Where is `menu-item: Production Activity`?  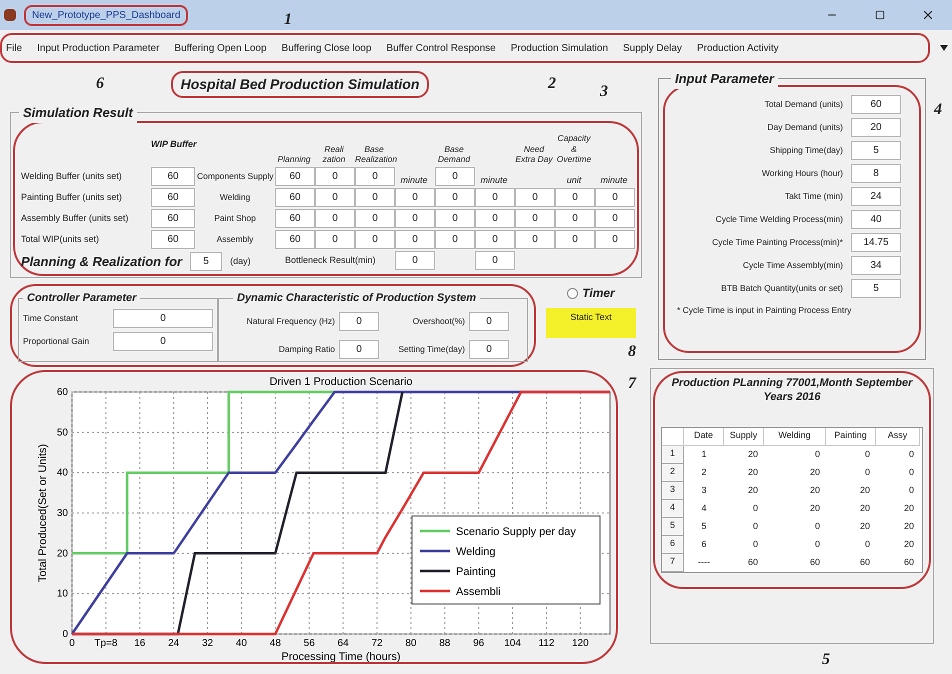
menu-item: Production Activity is located at coordinates (737, 48).